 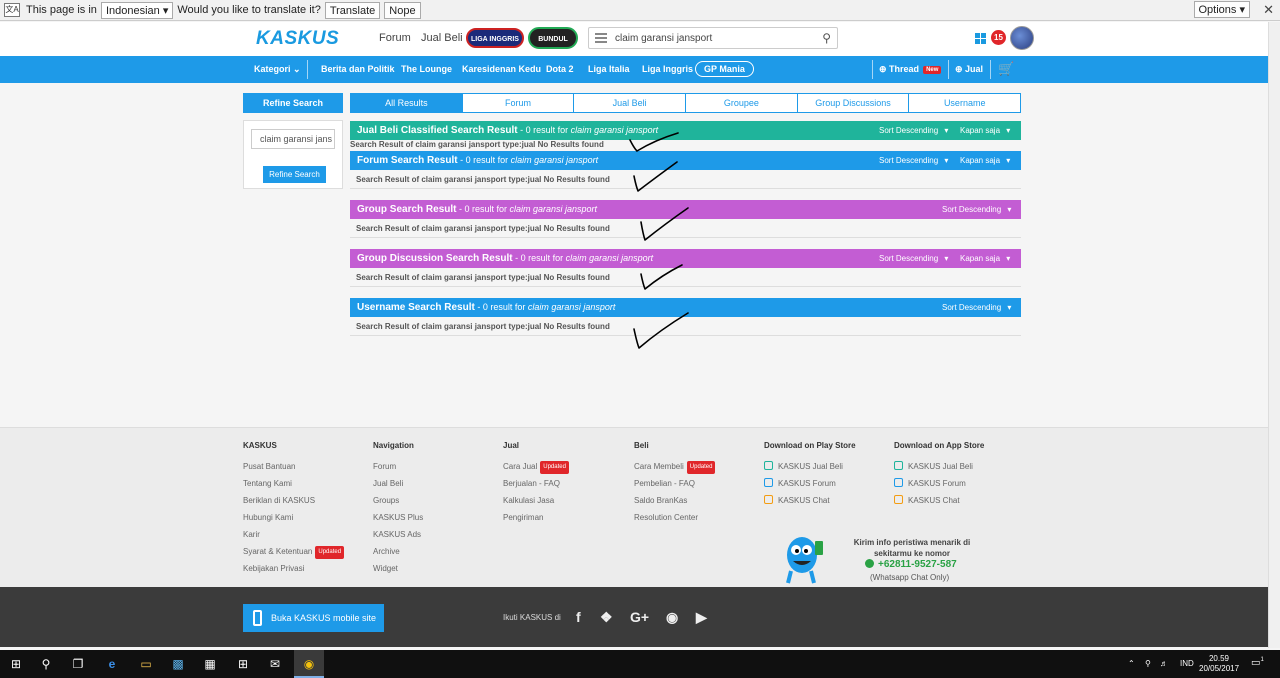 What do you see at coordinates (672, 617) in the screenshot?
I see `instagram-icon: ◉` at bounding box center [672, 617].